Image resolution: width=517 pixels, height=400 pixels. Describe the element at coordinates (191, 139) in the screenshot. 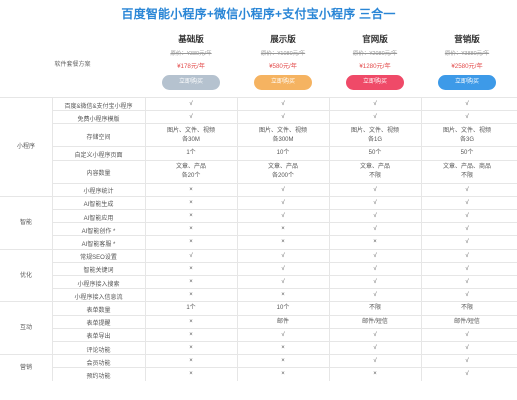

I see `feature-value-line: 各30M` at that location.